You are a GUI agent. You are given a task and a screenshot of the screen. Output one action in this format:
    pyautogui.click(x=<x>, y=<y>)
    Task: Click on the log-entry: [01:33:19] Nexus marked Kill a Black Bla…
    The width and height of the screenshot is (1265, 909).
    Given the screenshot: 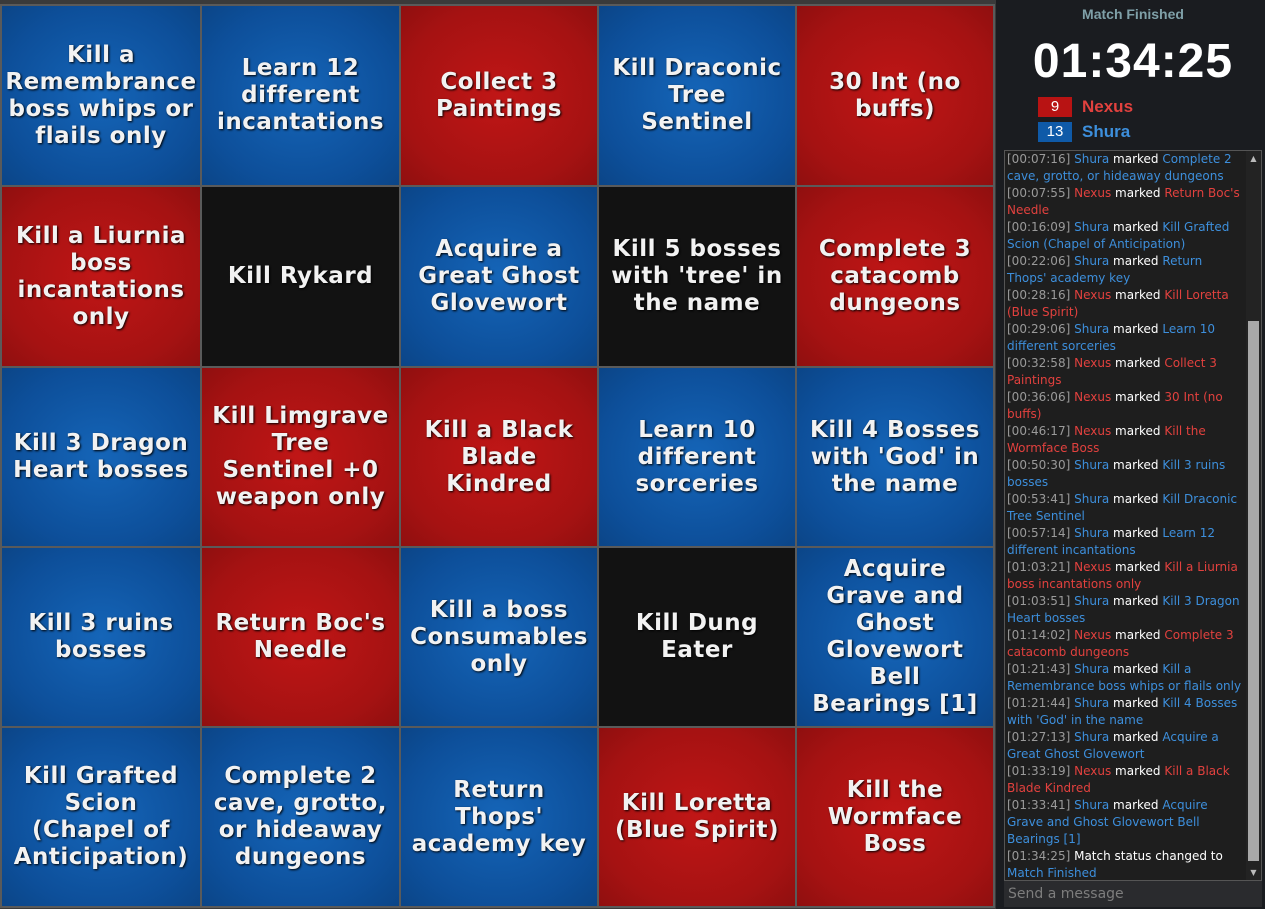 What is the action you would take?
    pyautogui.click(x=1126, y=780)
    